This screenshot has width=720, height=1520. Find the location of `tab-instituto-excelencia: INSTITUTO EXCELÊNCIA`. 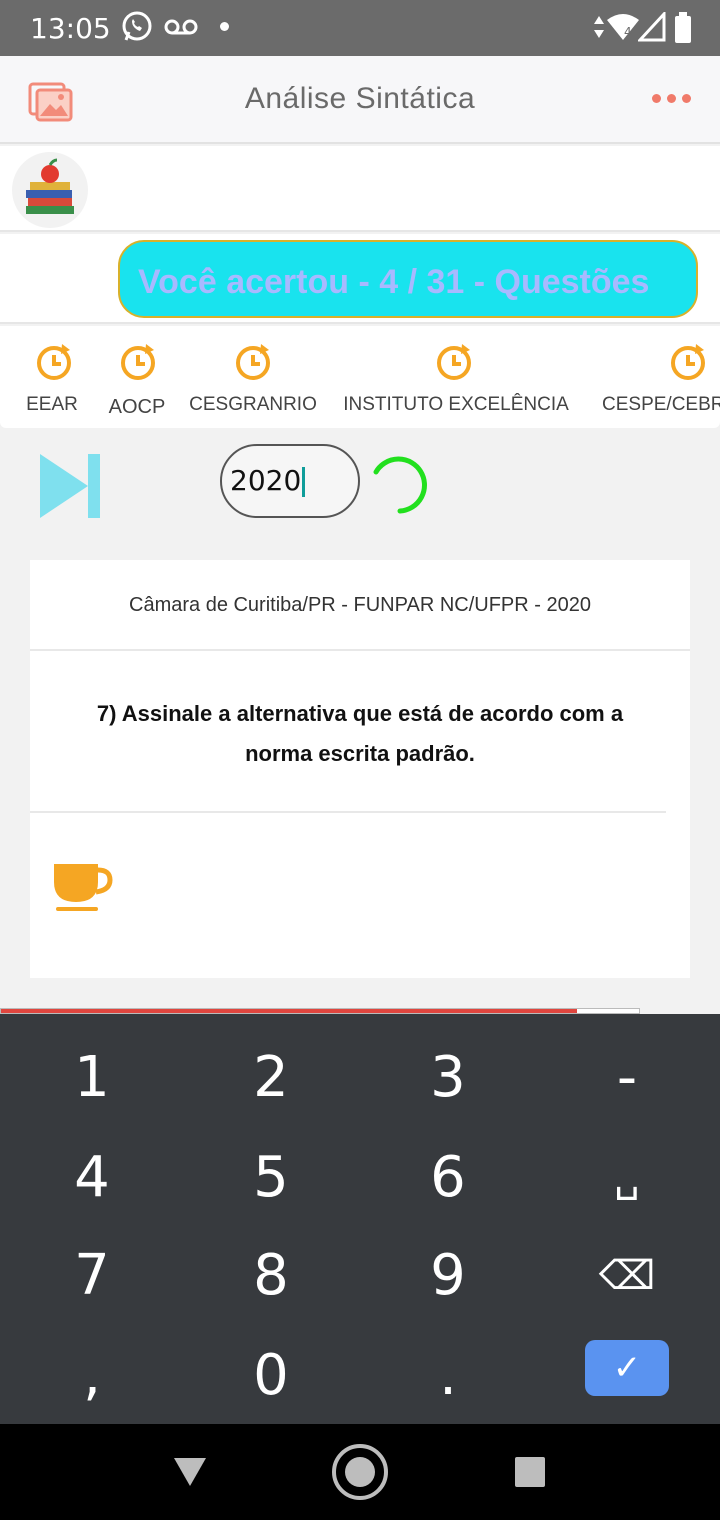

tab-instituto-excelencia: INSTITUTO EXCELÊNCIA is located at coordinates (456, 377).